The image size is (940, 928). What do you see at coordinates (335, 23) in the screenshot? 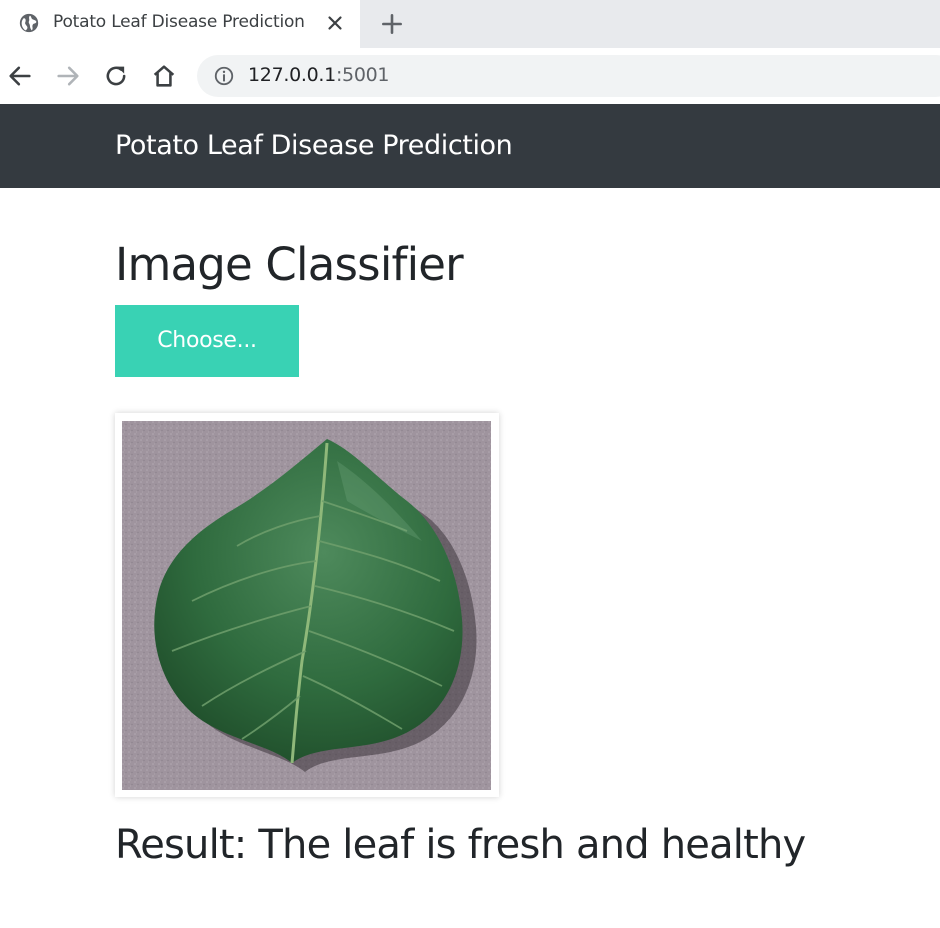
I see `close-icon` at bounding box center [335, 23].